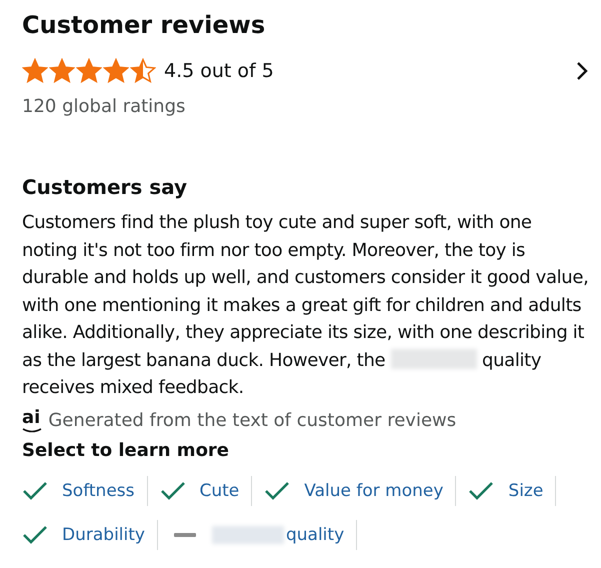  What do you see at coordinates (582, 71) in the screenshot?
I see `chevron-right-icon` at bounding box center [582, 71].